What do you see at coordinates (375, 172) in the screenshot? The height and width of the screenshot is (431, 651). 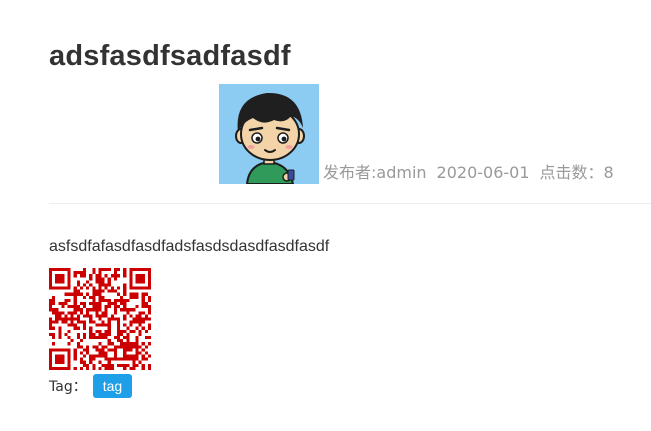 I see `publisher-label: 发布者:admin` at bounding box center [375, 172].